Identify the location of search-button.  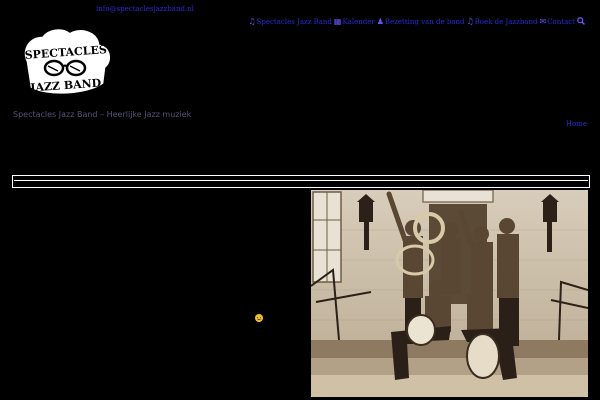
(581, 22).